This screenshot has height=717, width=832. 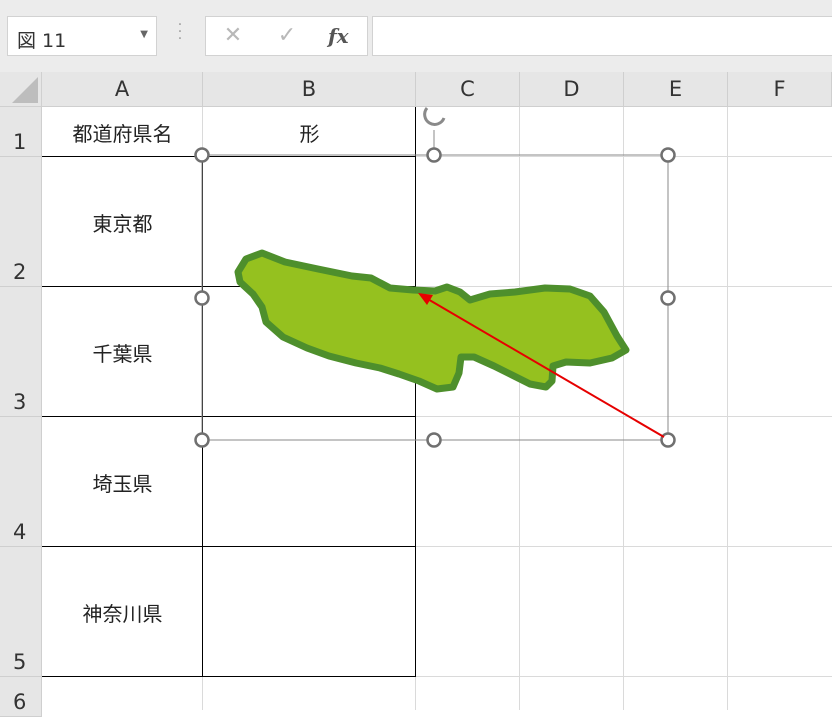 I want to click on tokyo-shape-image, so click(x=432, y=321).